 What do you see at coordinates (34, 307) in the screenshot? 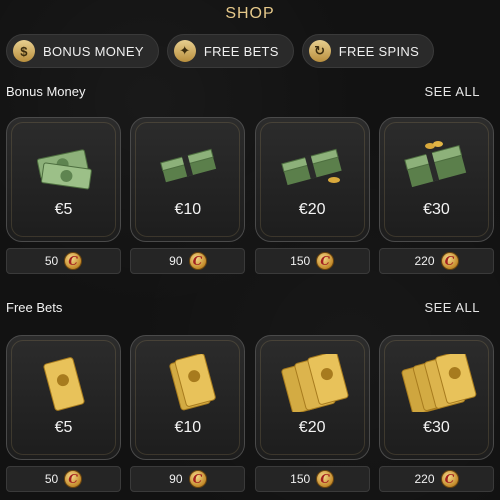
I see `section-title-free-bets: Free Bets` at bounding box center [34, 307].